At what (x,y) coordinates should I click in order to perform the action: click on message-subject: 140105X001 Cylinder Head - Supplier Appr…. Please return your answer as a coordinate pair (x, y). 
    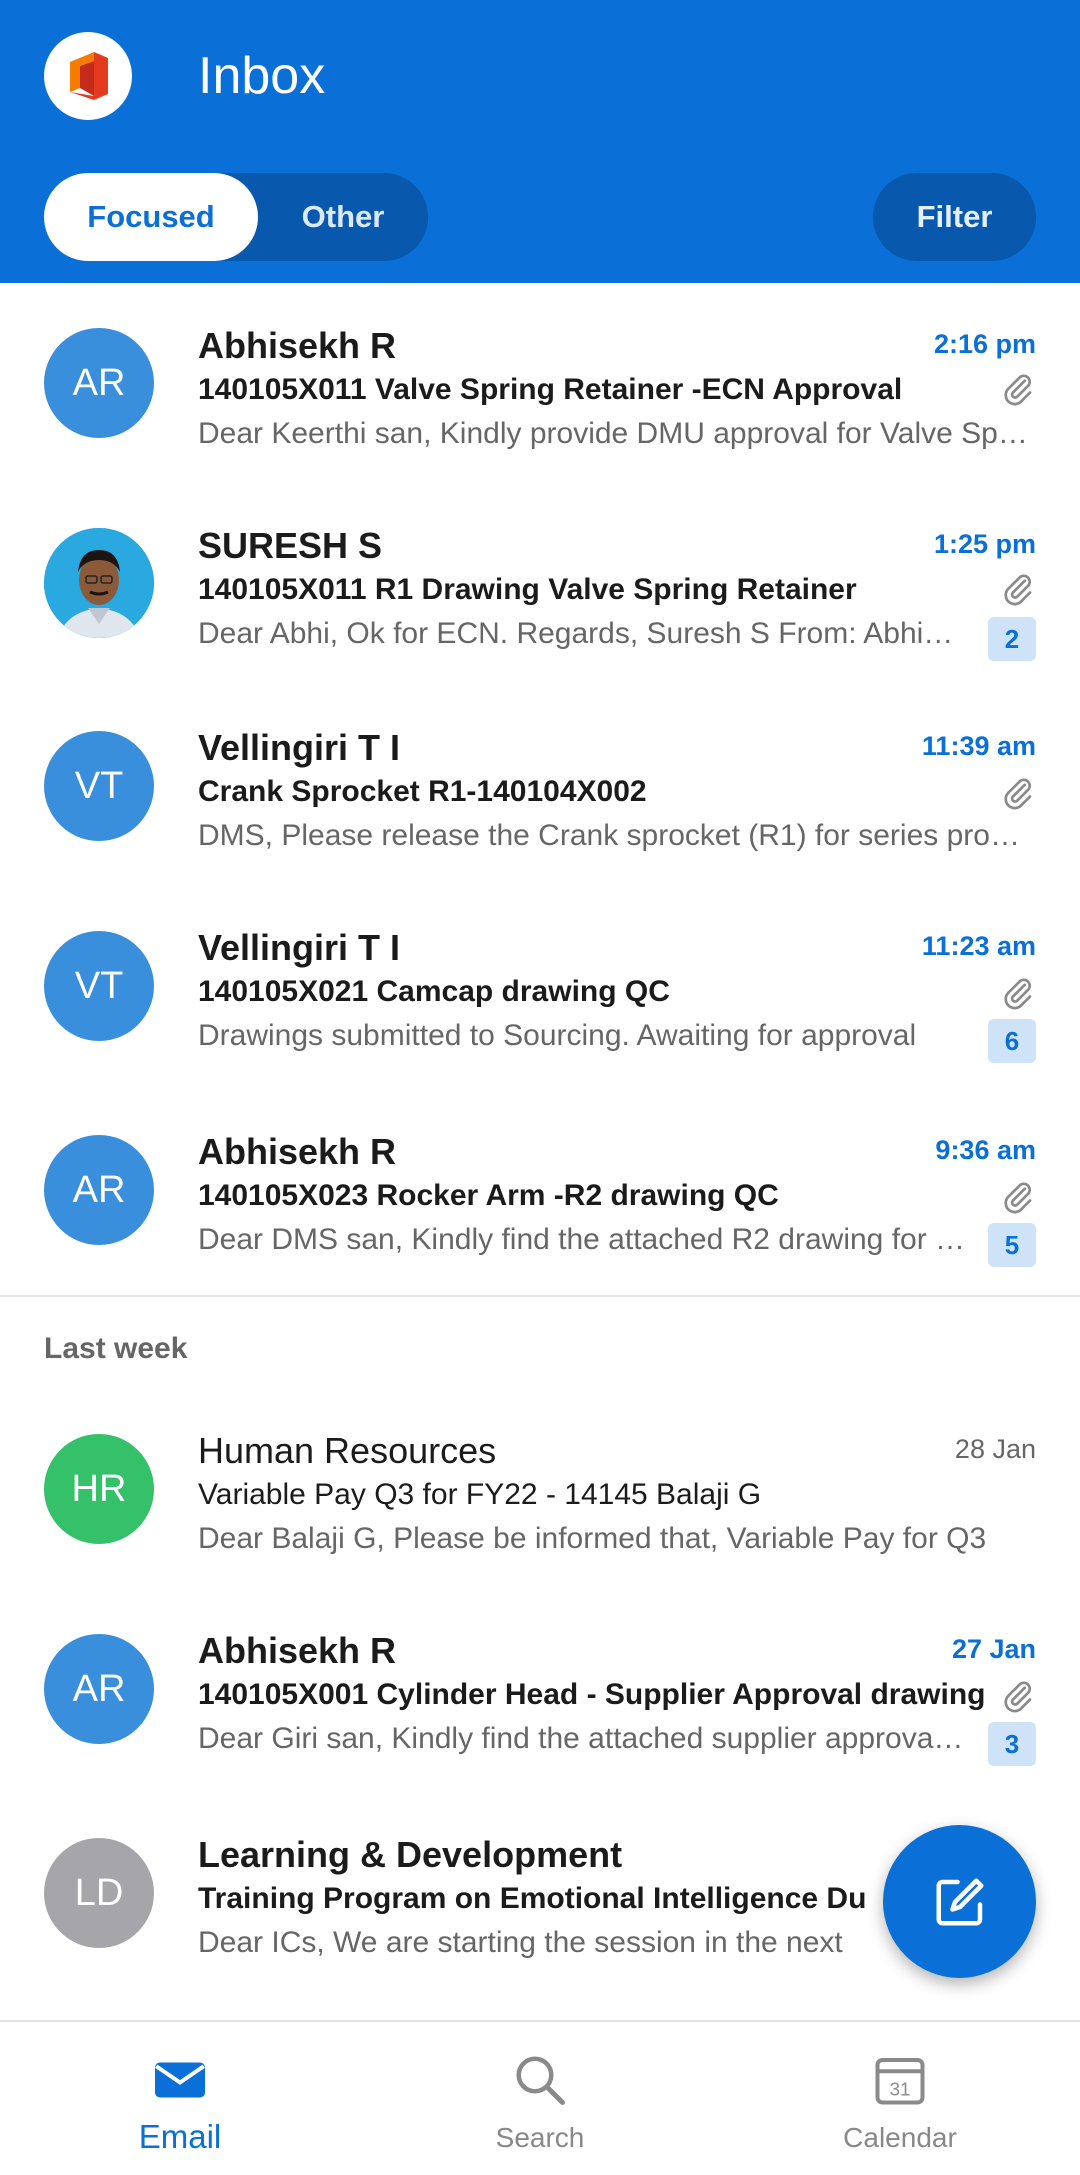
    Looking at the image, I should click on (592, 1694).